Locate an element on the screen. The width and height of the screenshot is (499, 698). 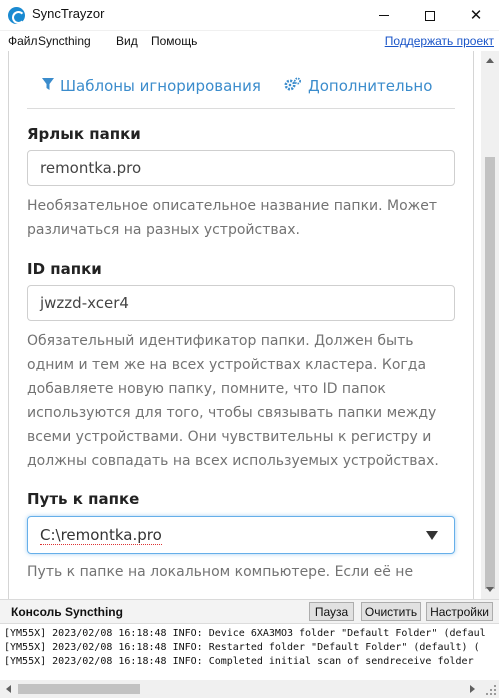
folder-path-value: C:\remontka.pro is located at coordinates (101, 535).